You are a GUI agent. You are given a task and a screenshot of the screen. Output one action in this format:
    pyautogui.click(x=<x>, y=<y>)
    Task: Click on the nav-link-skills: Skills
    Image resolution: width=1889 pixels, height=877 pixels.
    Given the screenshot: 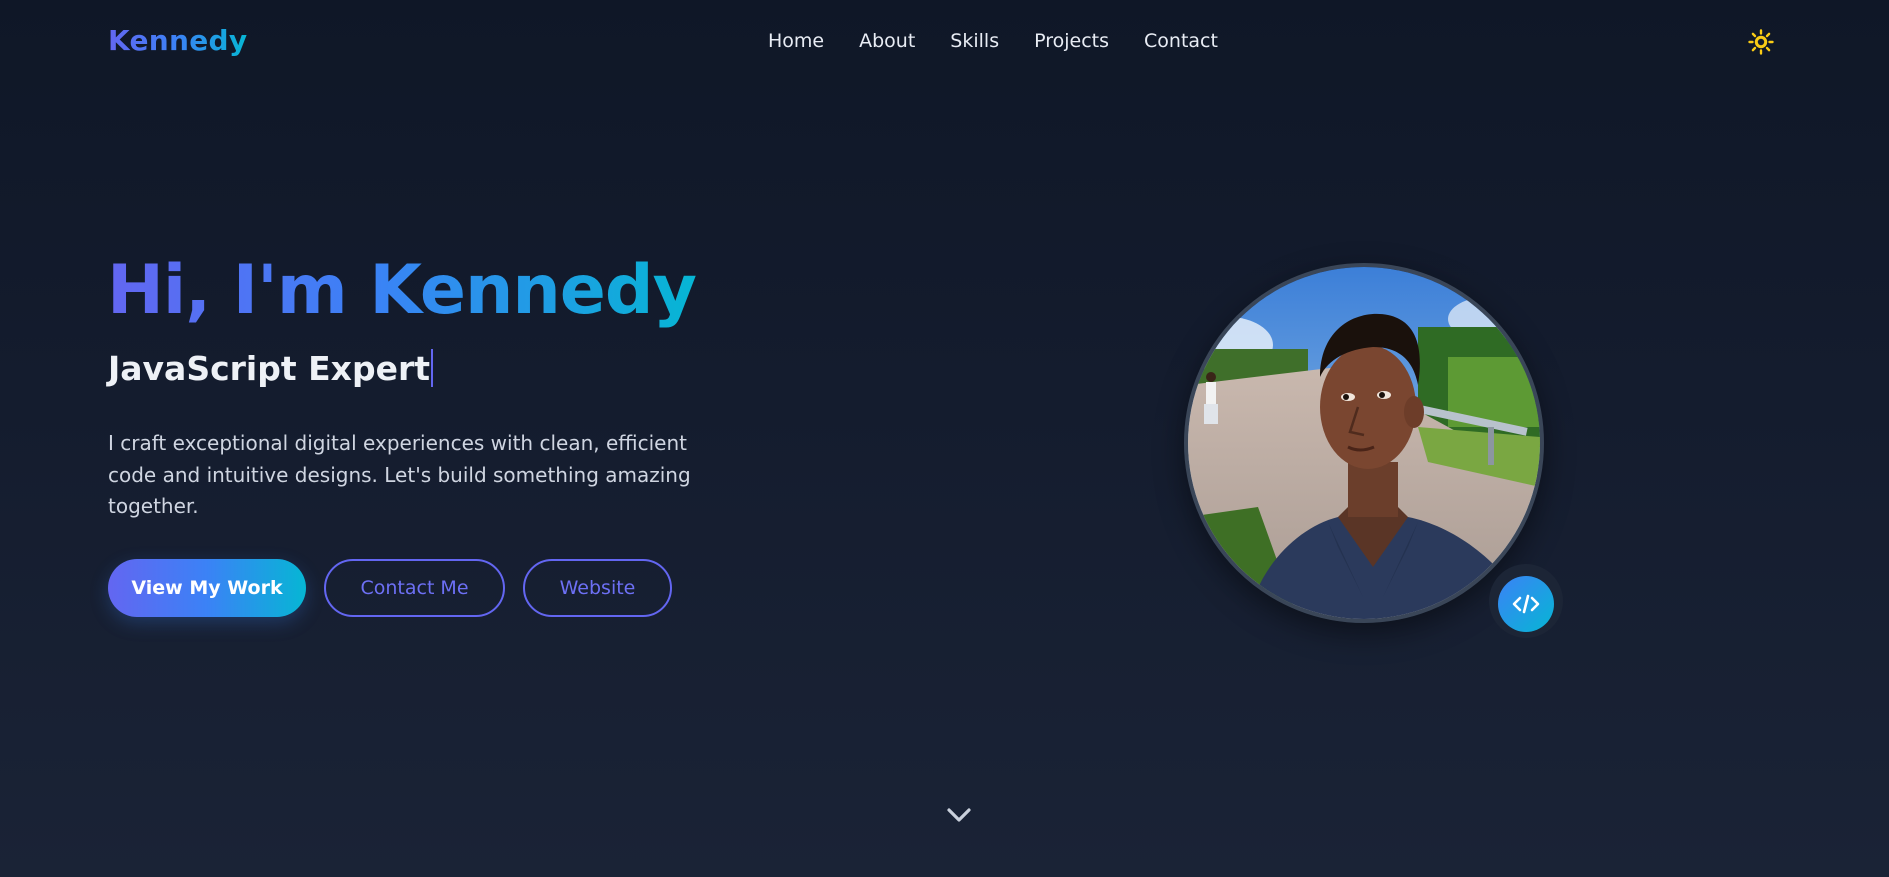 What is the action you would take?
    pyautogui.click(x=974, y=41)
    